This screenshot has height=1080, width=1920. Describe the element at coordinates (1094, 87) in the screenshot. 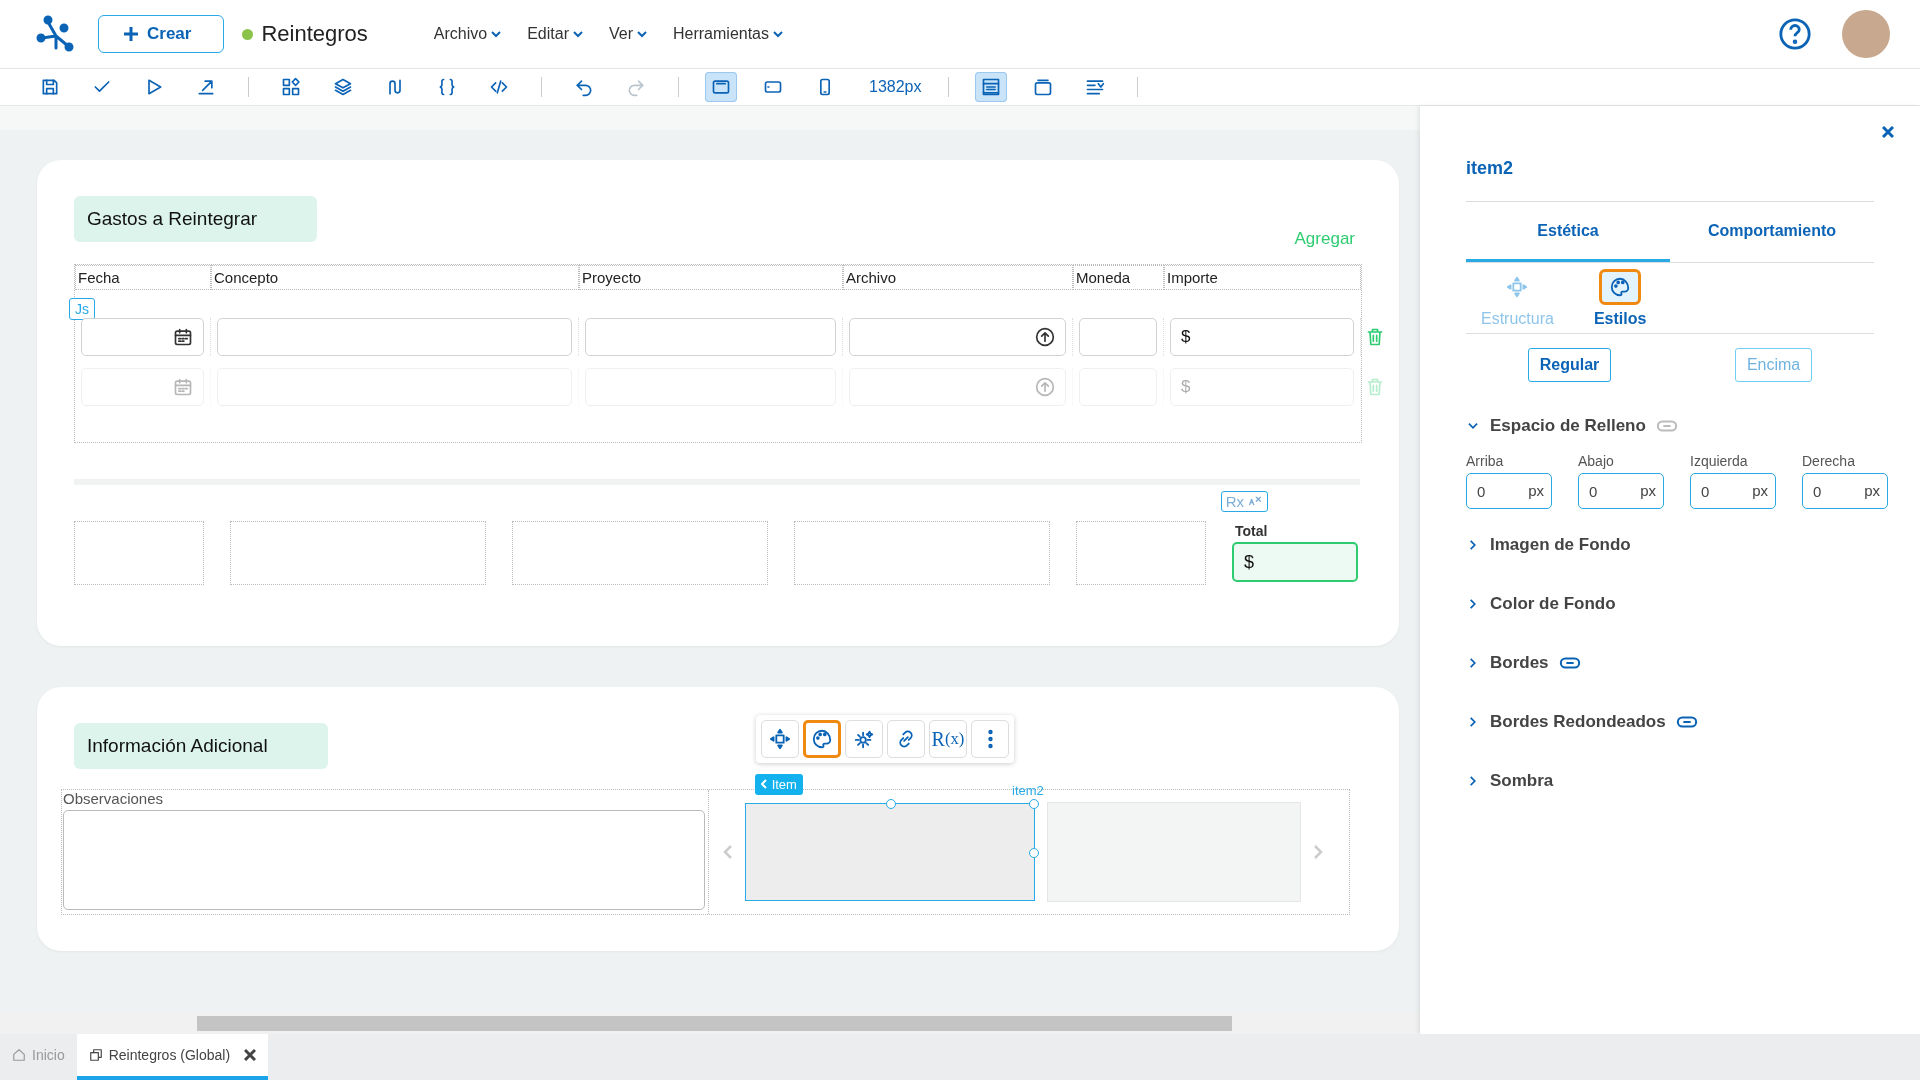

I see `align-icon` at that location.